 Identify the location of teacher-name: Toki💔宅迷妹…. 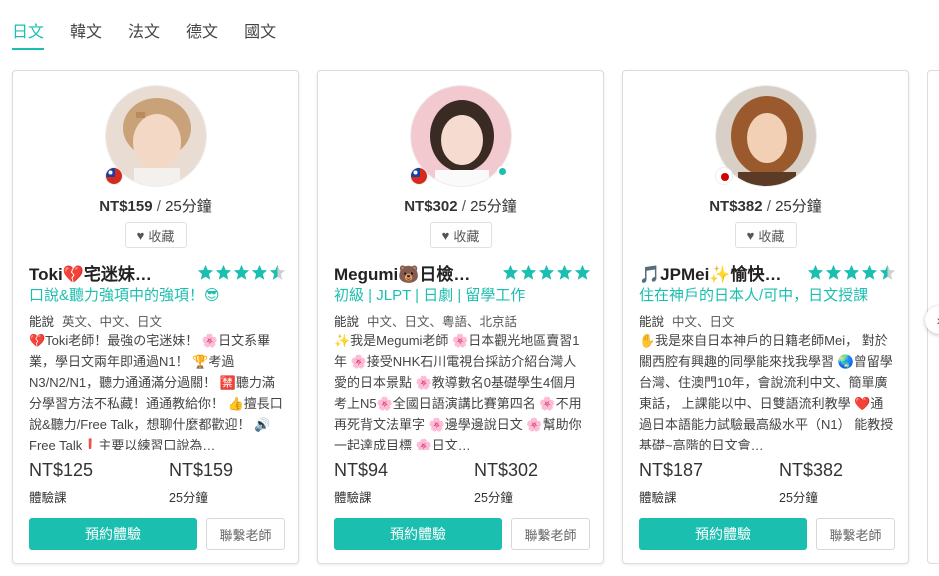
(90, 272).